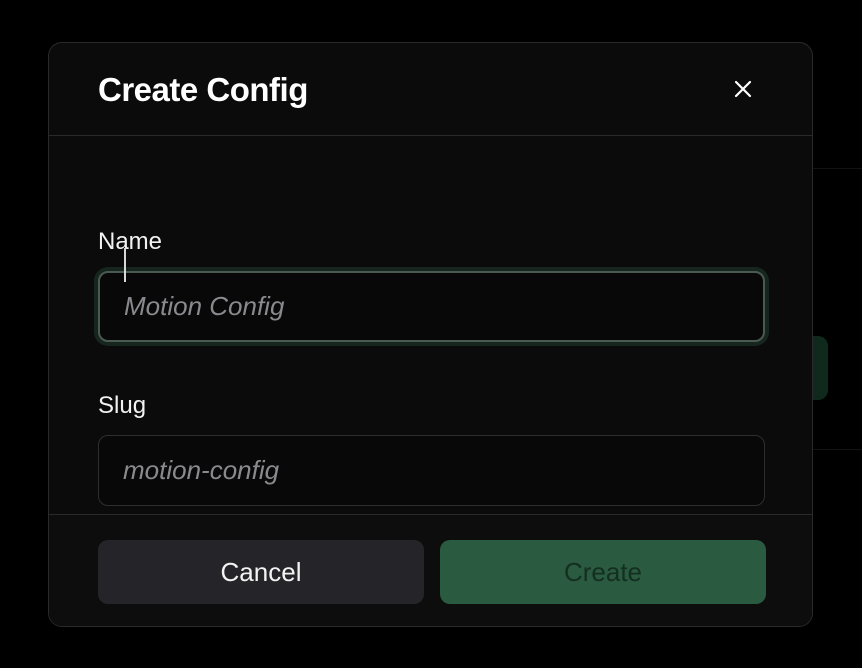  What do you see at coordinates (261, 572) in the screenshot?
I see `cancel-button: Cancel` at bounding box center [261, 572].